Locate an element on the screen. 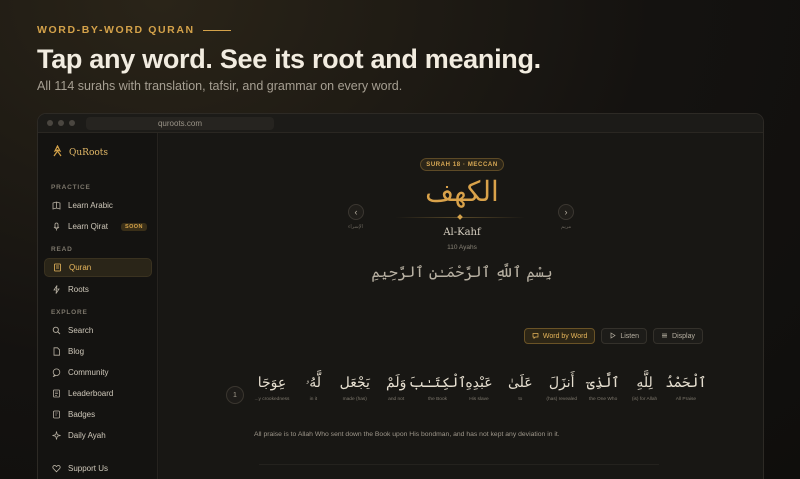  document-icon is located at coordinates (56, 351).